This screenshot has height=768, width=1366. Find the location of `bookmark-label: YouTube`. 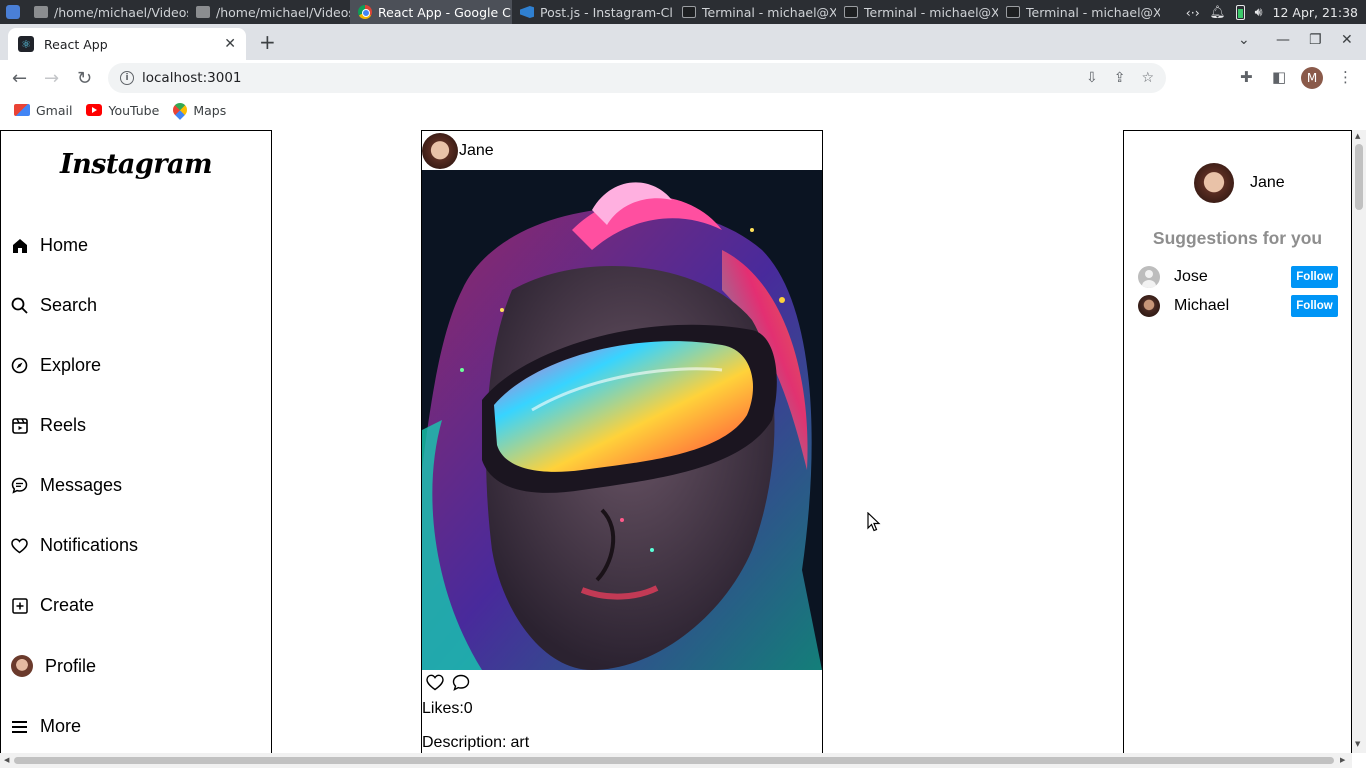

bookmark-label: YouTube is located at coordinates (134, 110).